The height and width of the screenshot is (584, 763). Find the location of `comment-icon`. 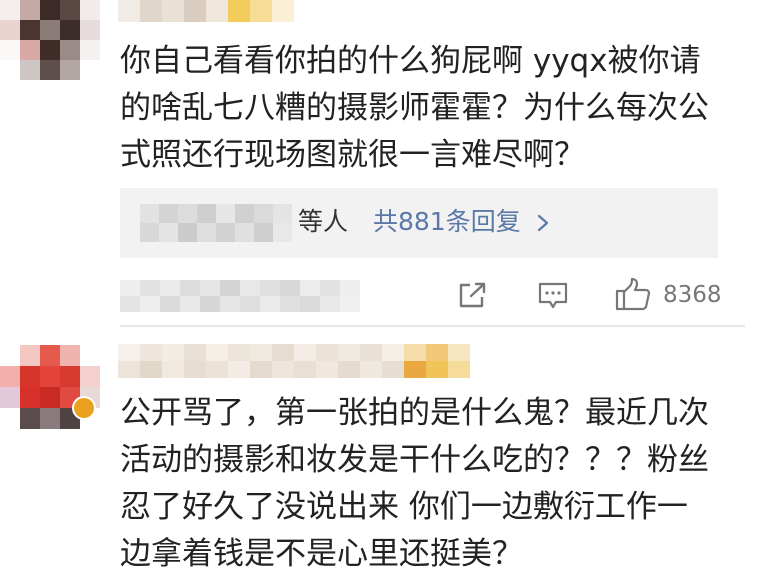

comment-icon is located at coordinates (553, 296).